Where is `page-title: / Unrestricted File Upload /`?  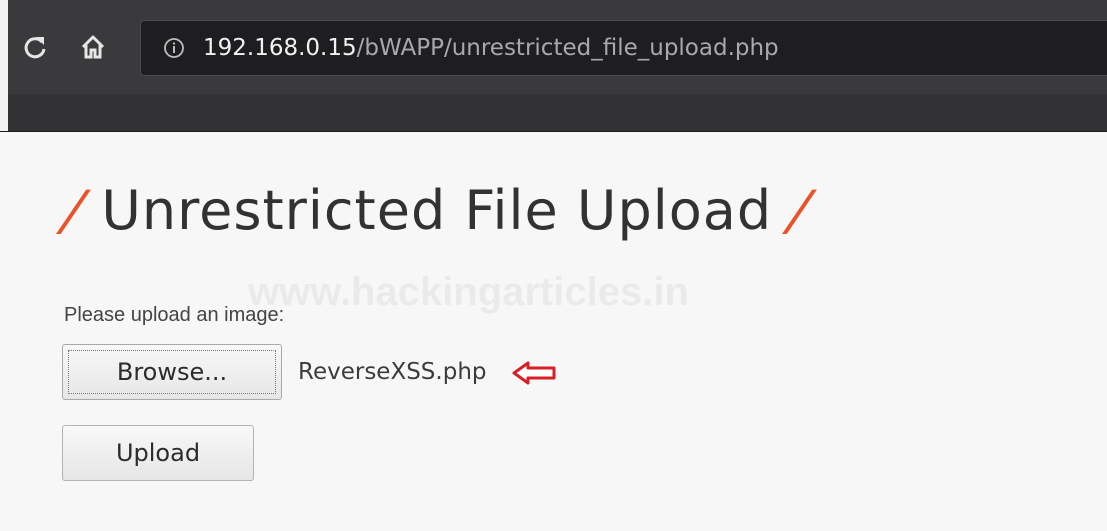 page-title: / Unrestricted File Upload / is located at coordinates (437, 211).